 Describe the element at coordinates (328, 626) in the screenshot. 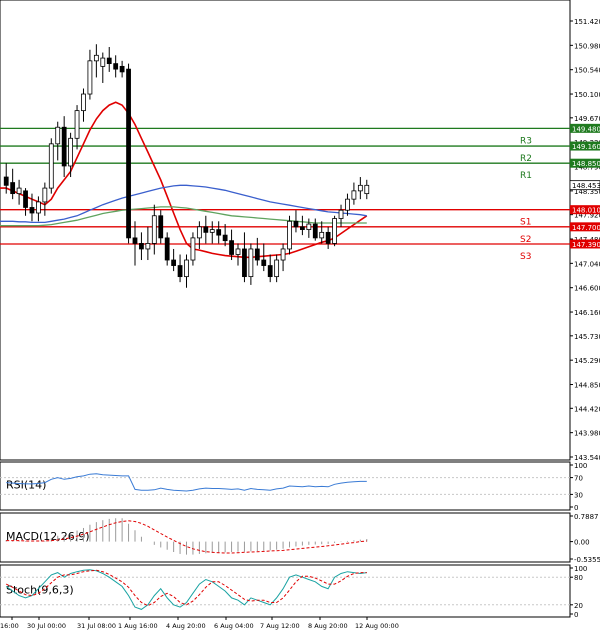

I see `time-tick-label: 8 Aug 20:00` at that location.